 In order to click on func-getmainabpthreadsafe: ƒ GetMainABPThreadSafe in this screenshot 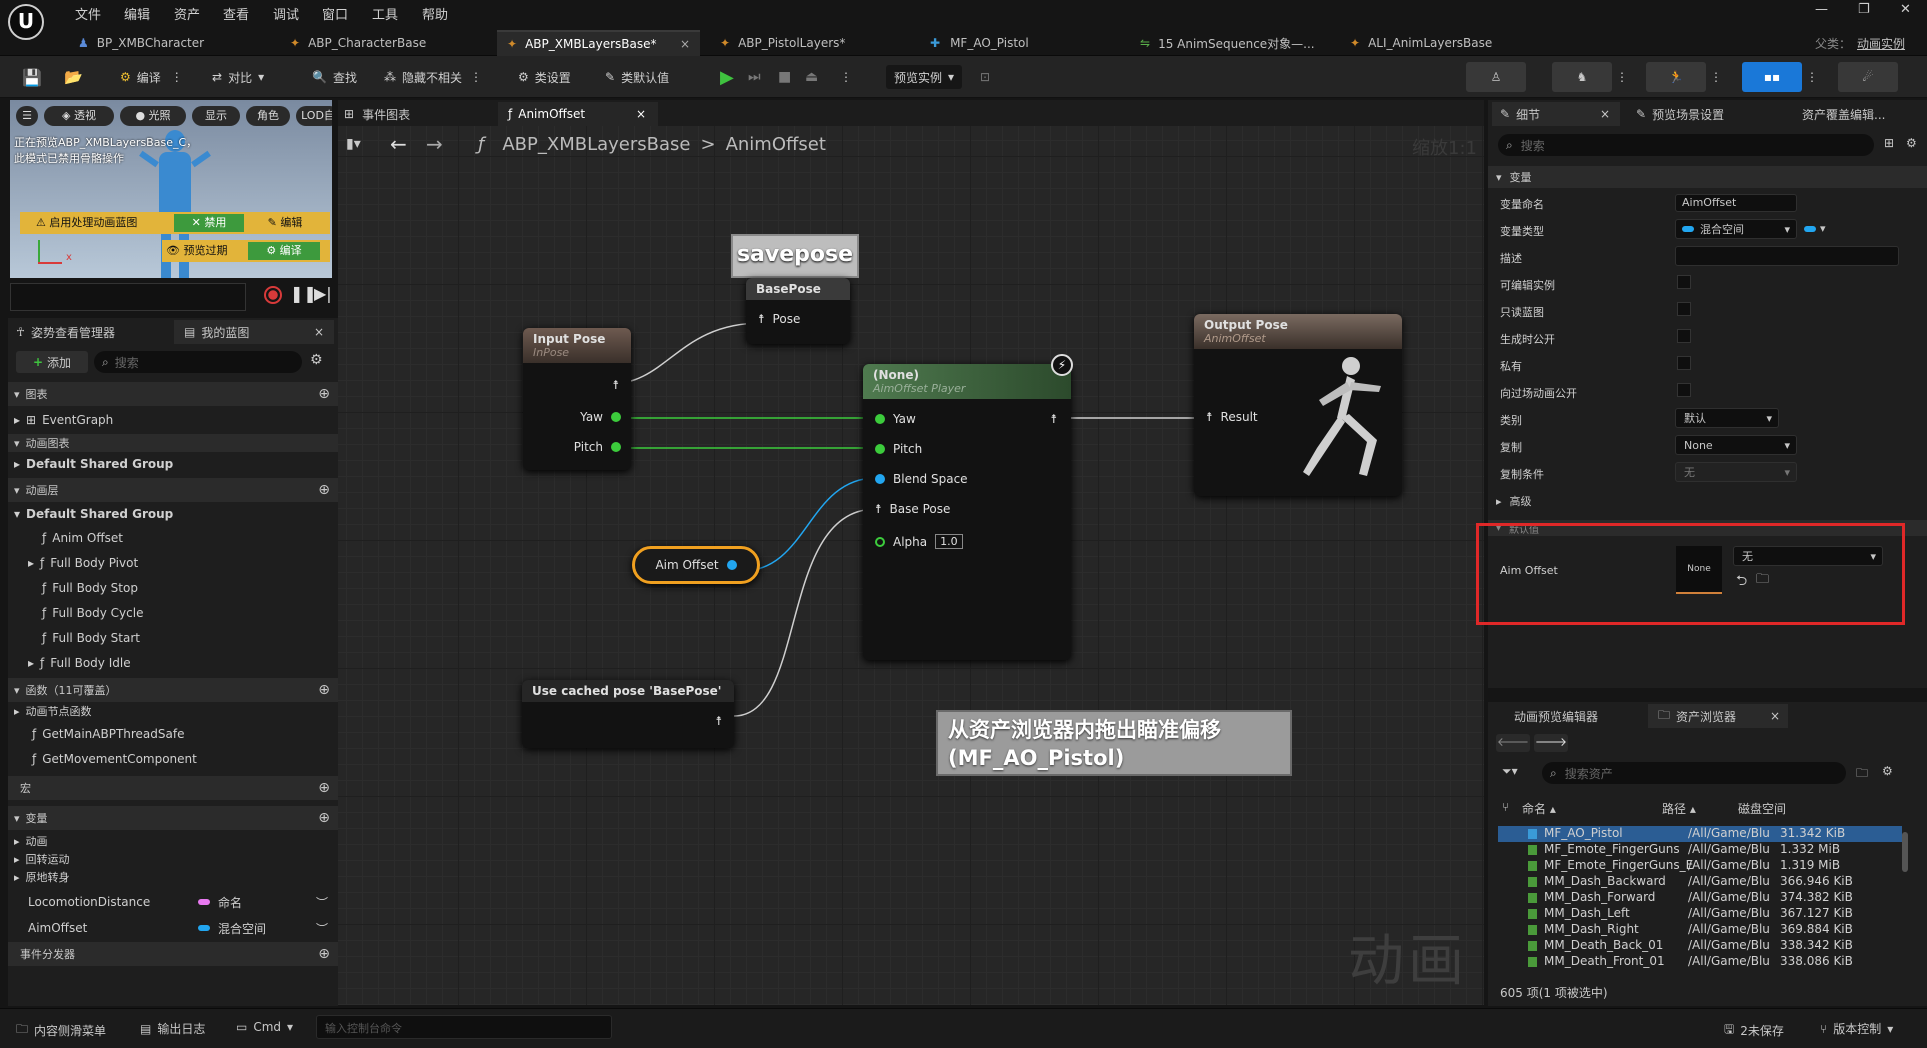, I will do `click(173, 734)`.